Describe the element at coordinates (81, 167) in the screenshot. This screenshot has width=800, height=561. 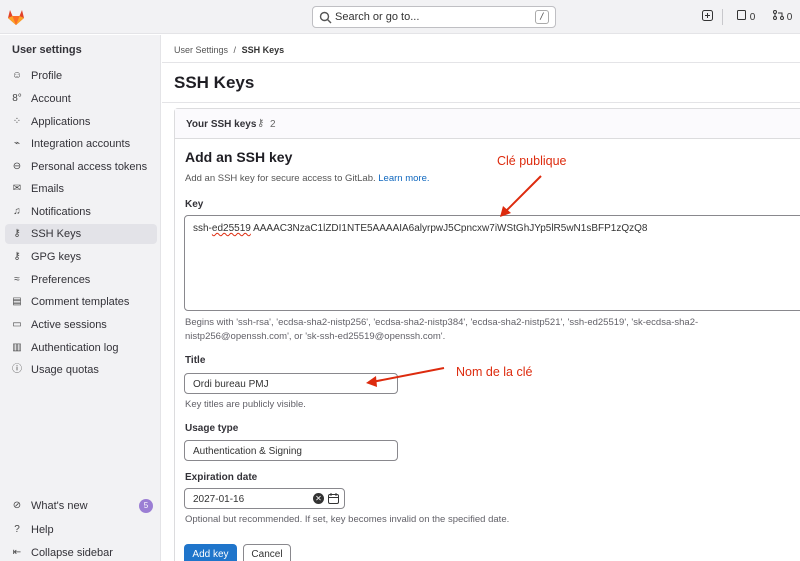
I see `sidebar-item-personal-access-tokens: ⊖ Personal access tokens` at that location.